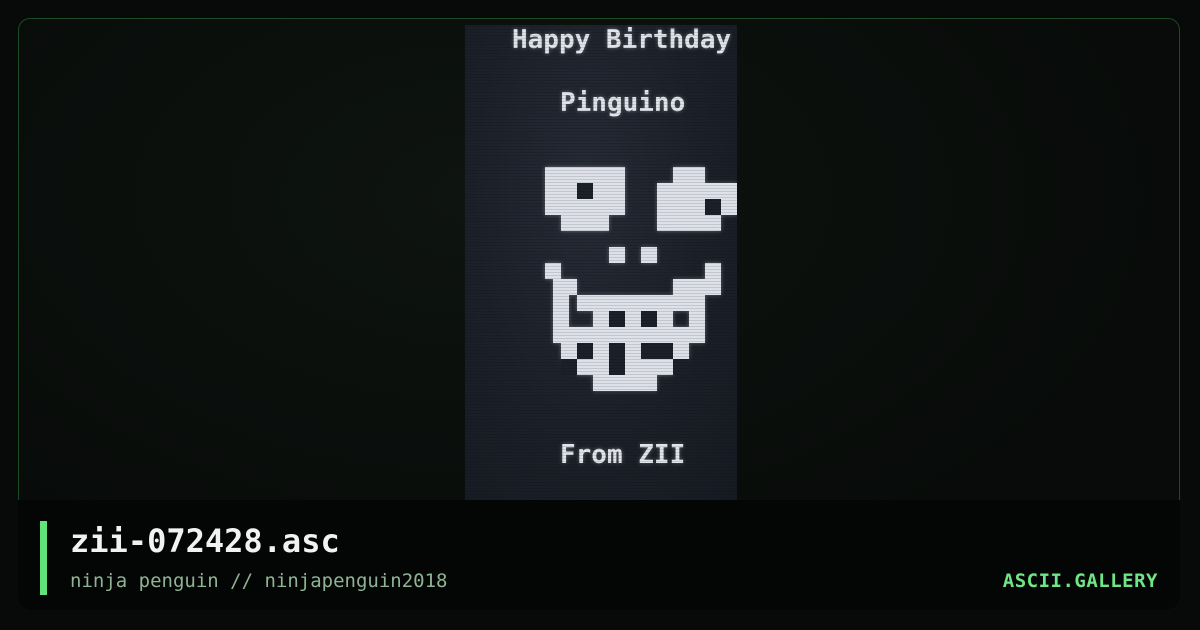 The width and height of the screenshot is (1200, 630). What do you see at coordinates (641, 279) in the screenshot?
I see `pixel-face-icon` at bounding box center [641, 279].